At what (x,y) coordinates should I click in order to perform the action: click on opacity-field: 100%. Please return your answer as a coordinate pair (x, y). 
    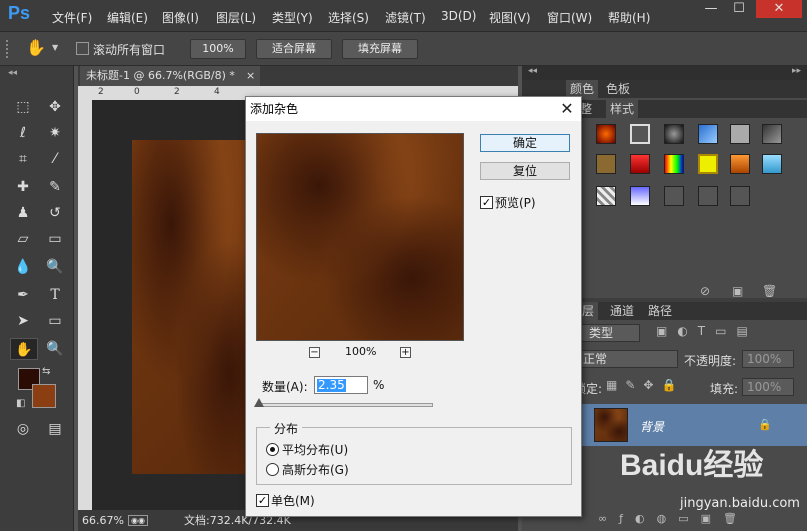
    Looking at the image, I should click on (768, 359).